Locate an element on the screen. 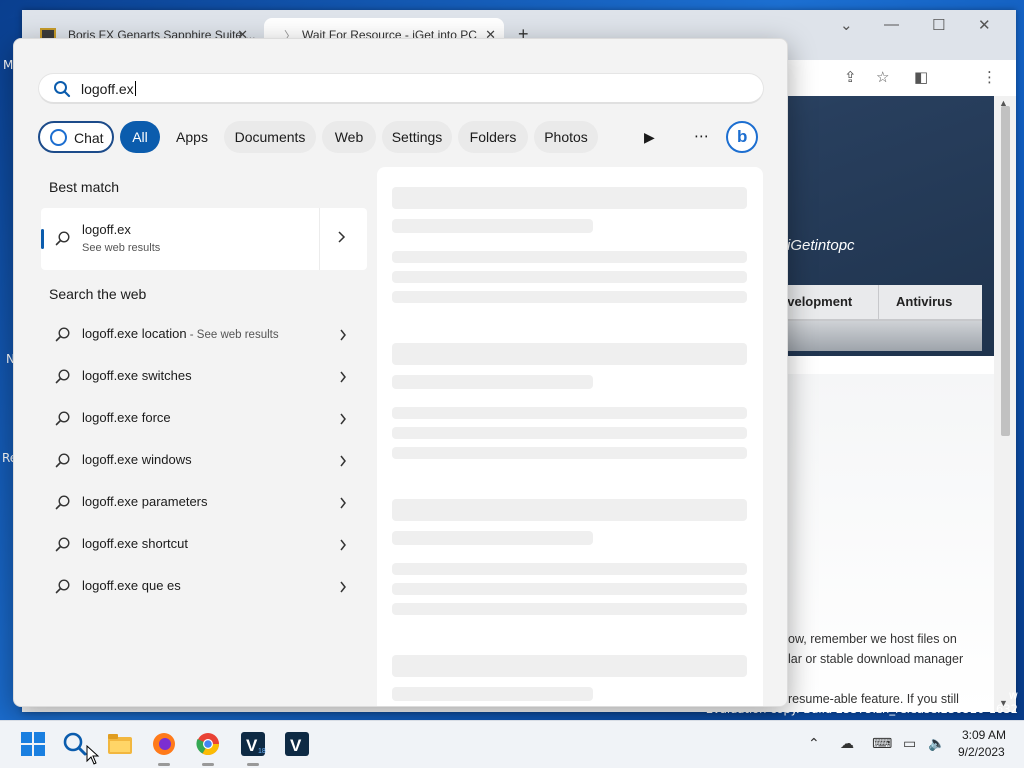 The image size is (1024, 768). filter-documents: Documents is located at coordinates (270, 137).